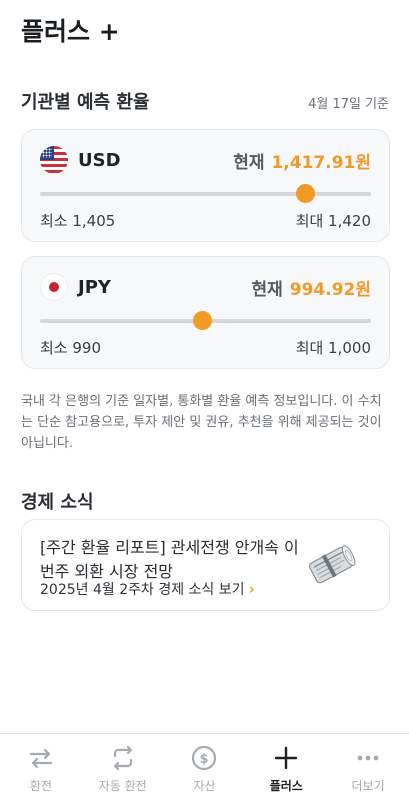 The image size is (409, 806). What do you see at coordinates (54, 160) in the screenshot?
I see `us-flag-icon` at bounding box center [54, 160].